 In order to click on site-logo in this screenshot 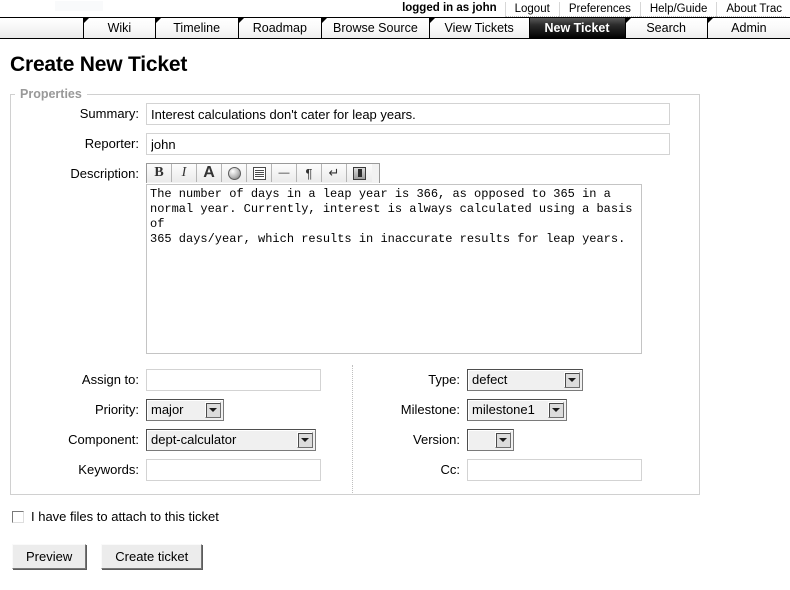, I will do `click(79, 6)`.